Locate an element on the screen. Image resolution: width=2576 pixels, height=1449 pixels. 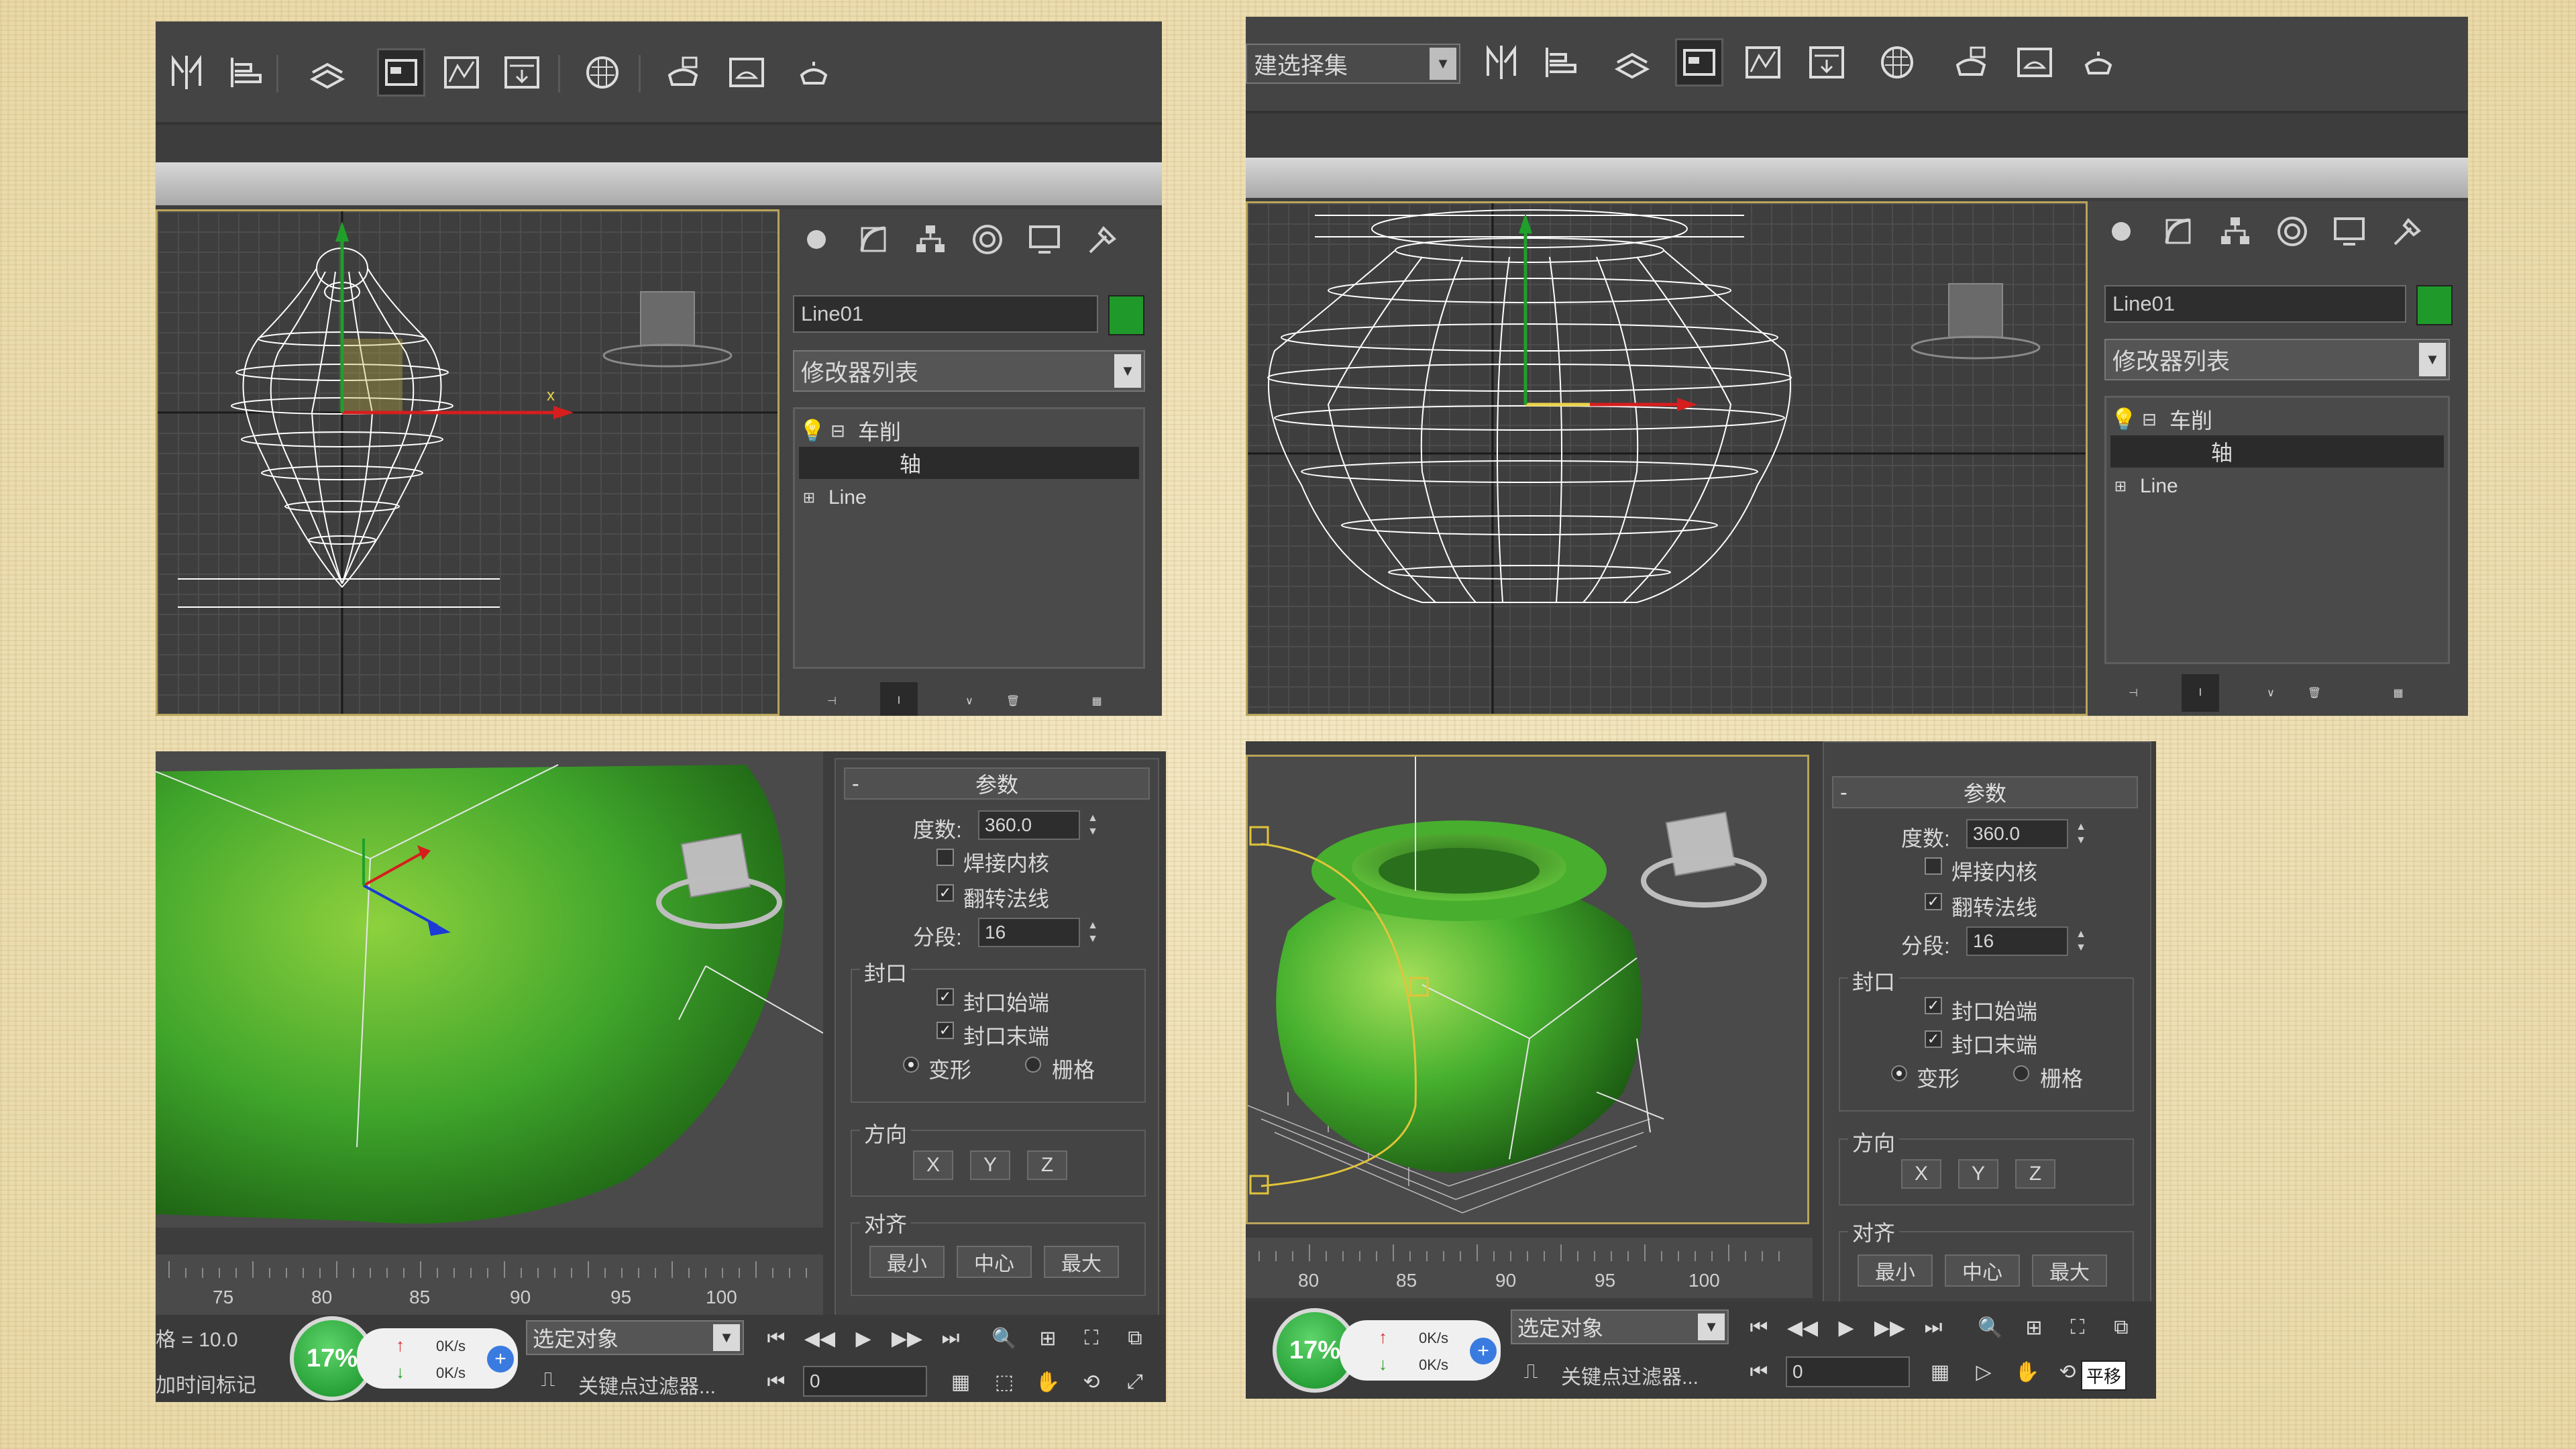
align-icon is located at coordinates (247, 72).